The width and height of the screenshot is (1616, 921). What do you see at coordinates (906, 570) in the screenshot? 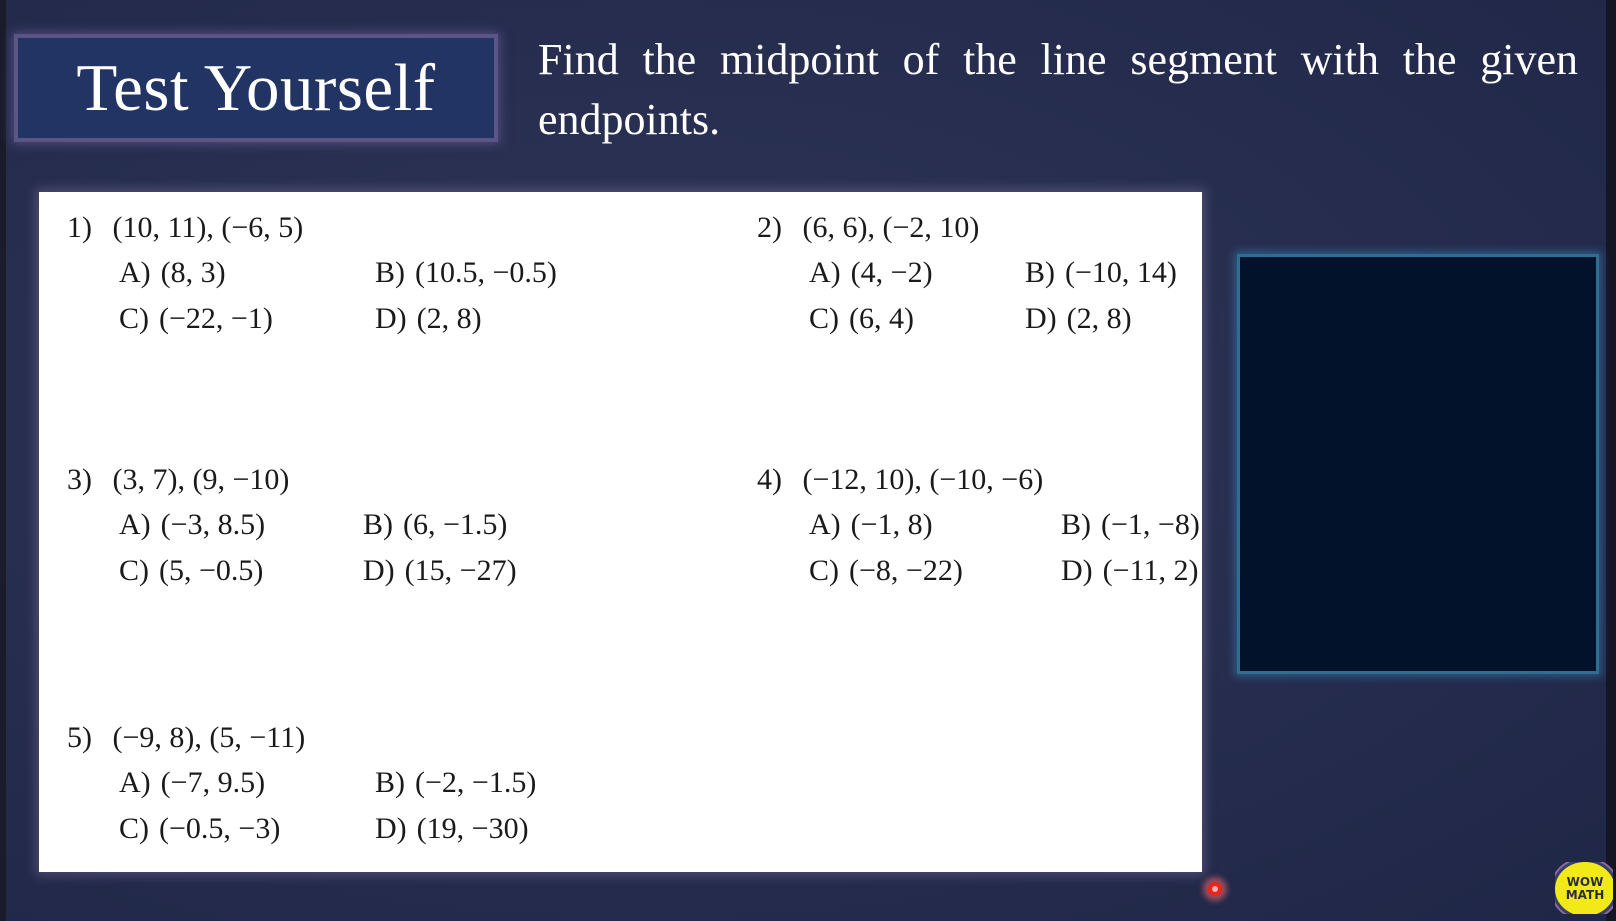
I see `choice-value: (−8, −22)` at bounding box center [906, 570].